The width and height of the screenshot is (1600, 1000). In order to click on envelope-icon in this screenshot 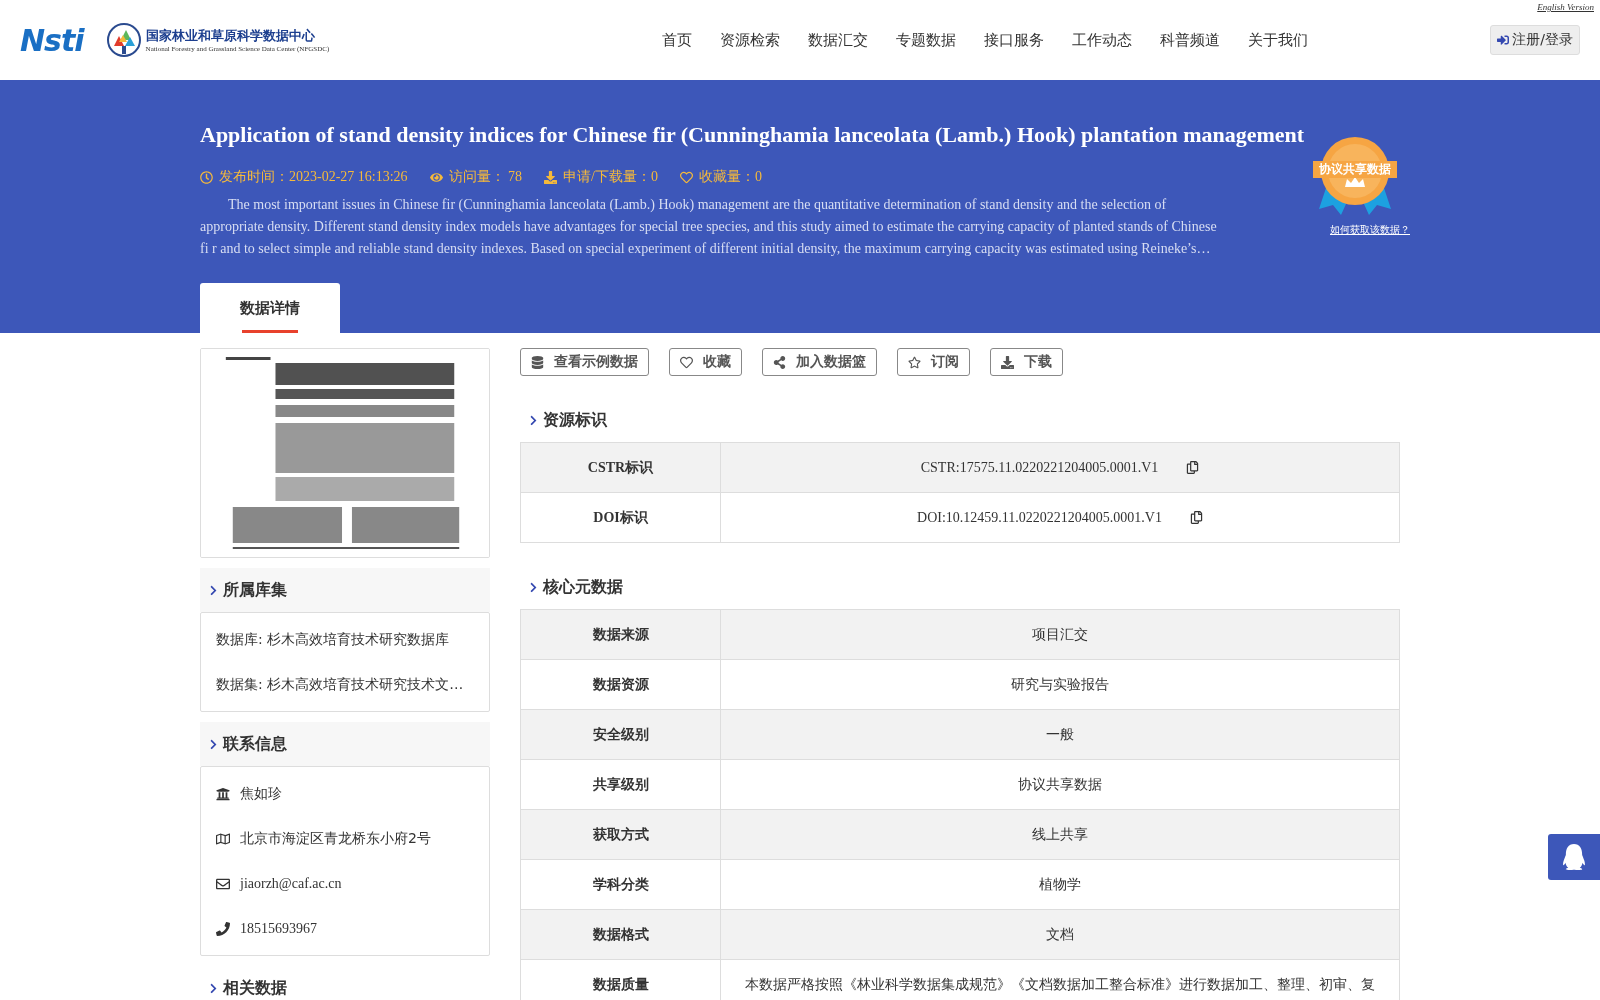, I will do `click(223, 883)`.